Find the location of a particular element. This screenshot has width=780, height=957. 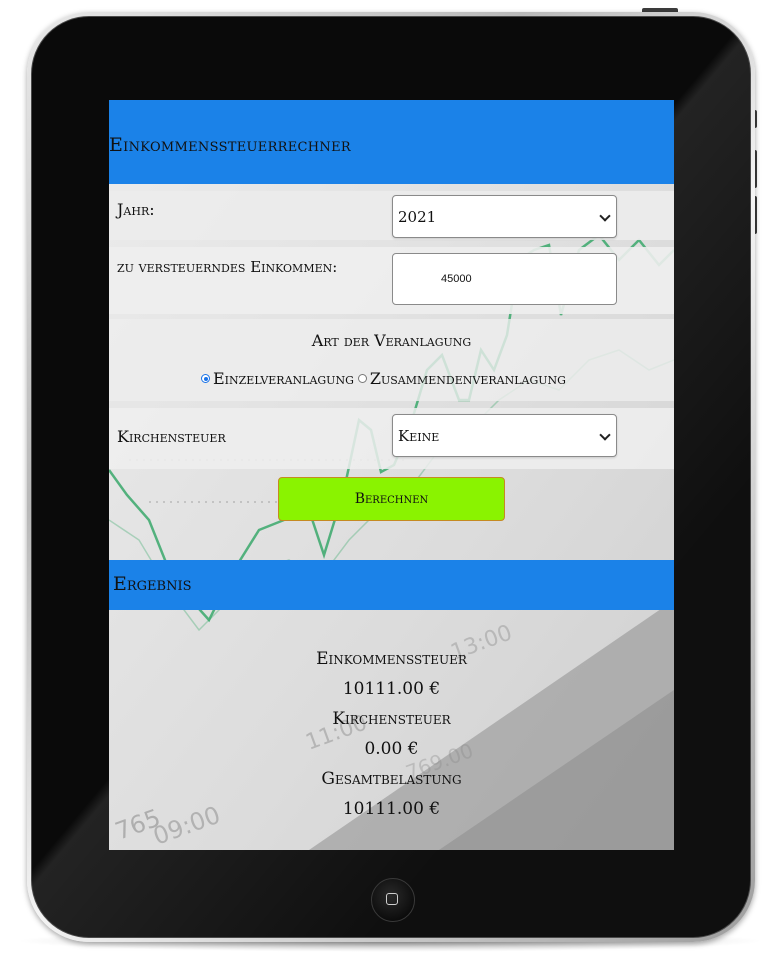

radio-joint-assessment is located at coordinates (362, 378).